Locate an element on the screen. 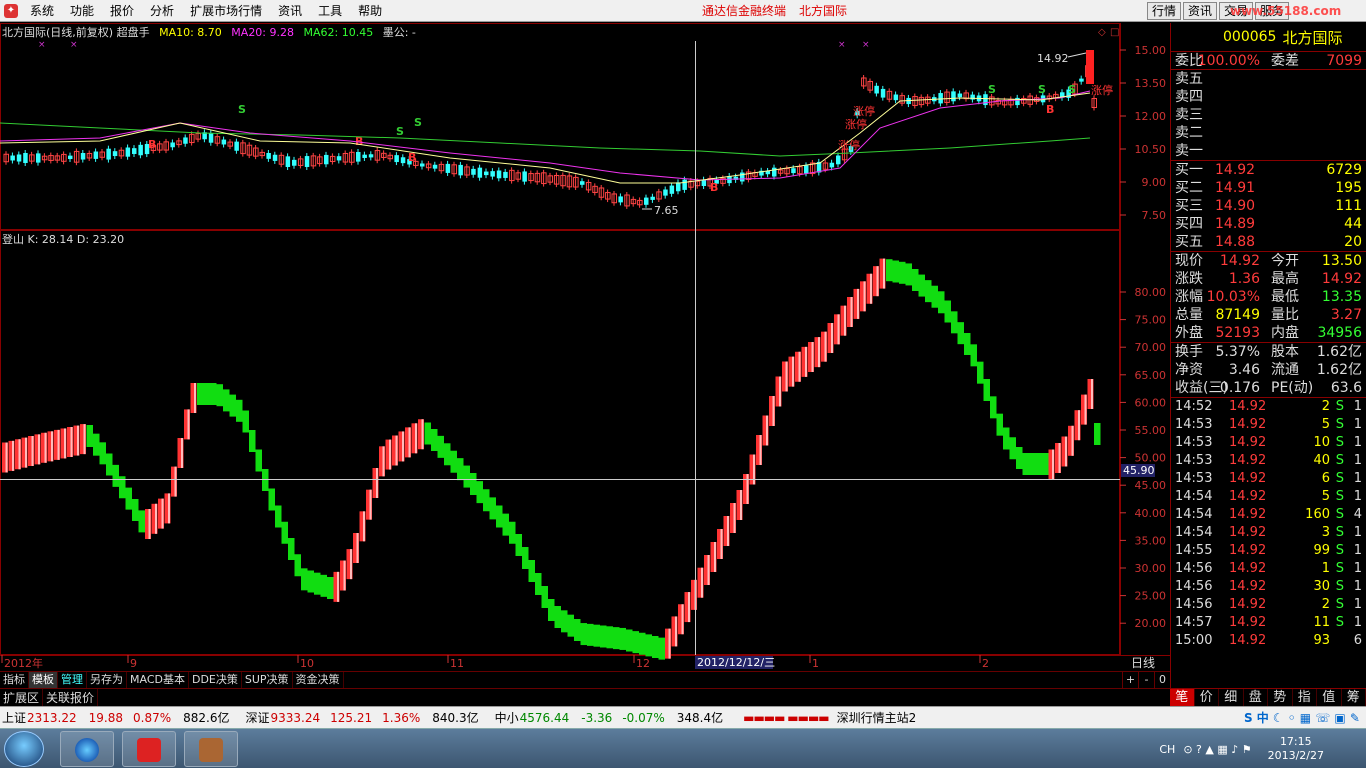 The height and width of the screenshot is (768, 1366). sell-level-row: 卖二 is located at coordinates (1268, 133).